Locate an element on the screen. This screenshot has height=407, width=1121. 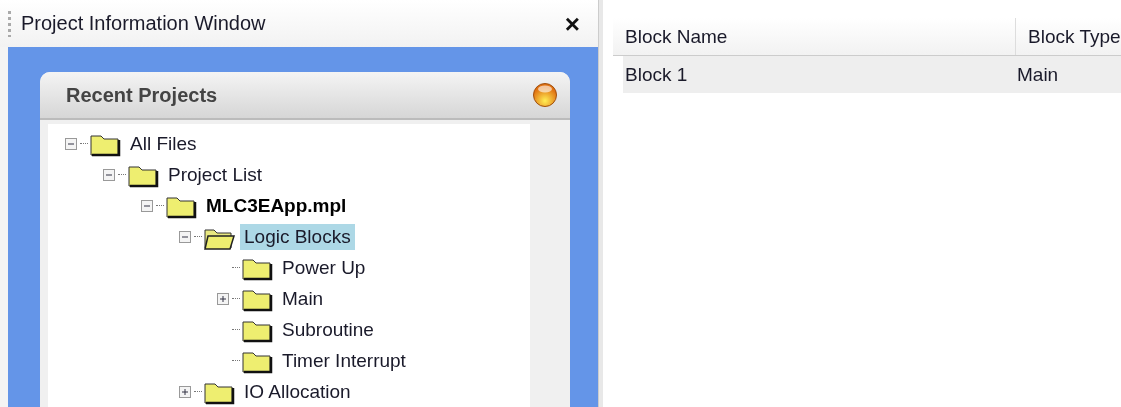
card-title: Recent Projects is located at coordinates (142, 95).